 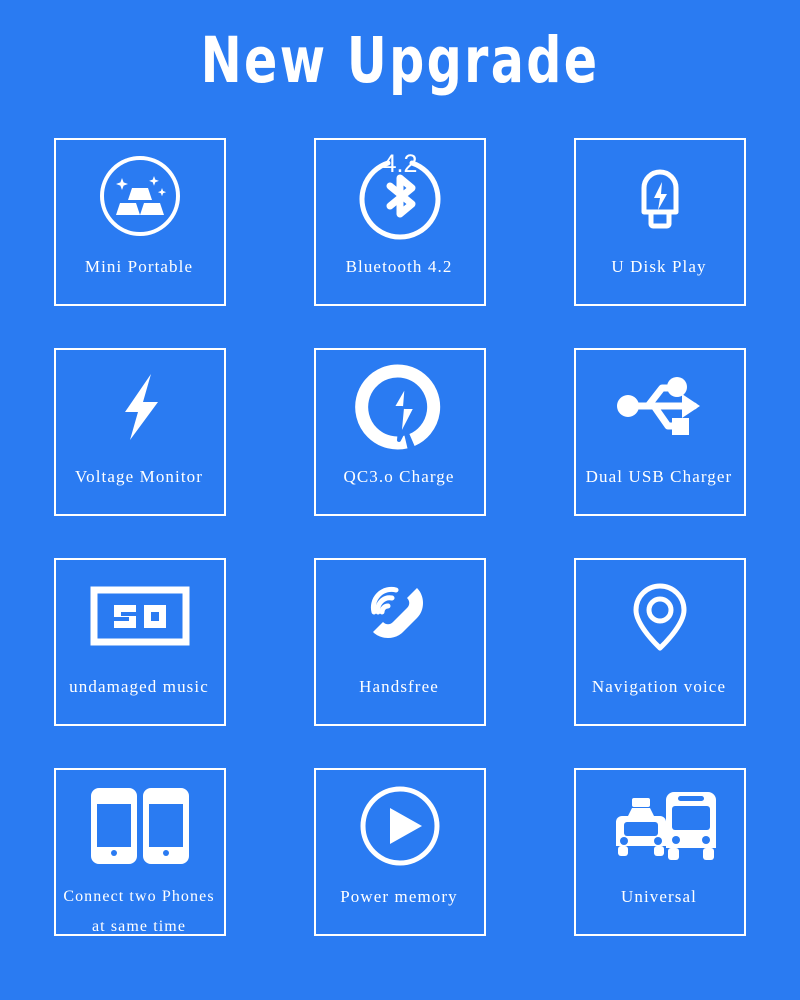 What do you see at coordinates (400, 826) in the screenshot?
I see `play-circle-icon` at bounding box center [400, 826].